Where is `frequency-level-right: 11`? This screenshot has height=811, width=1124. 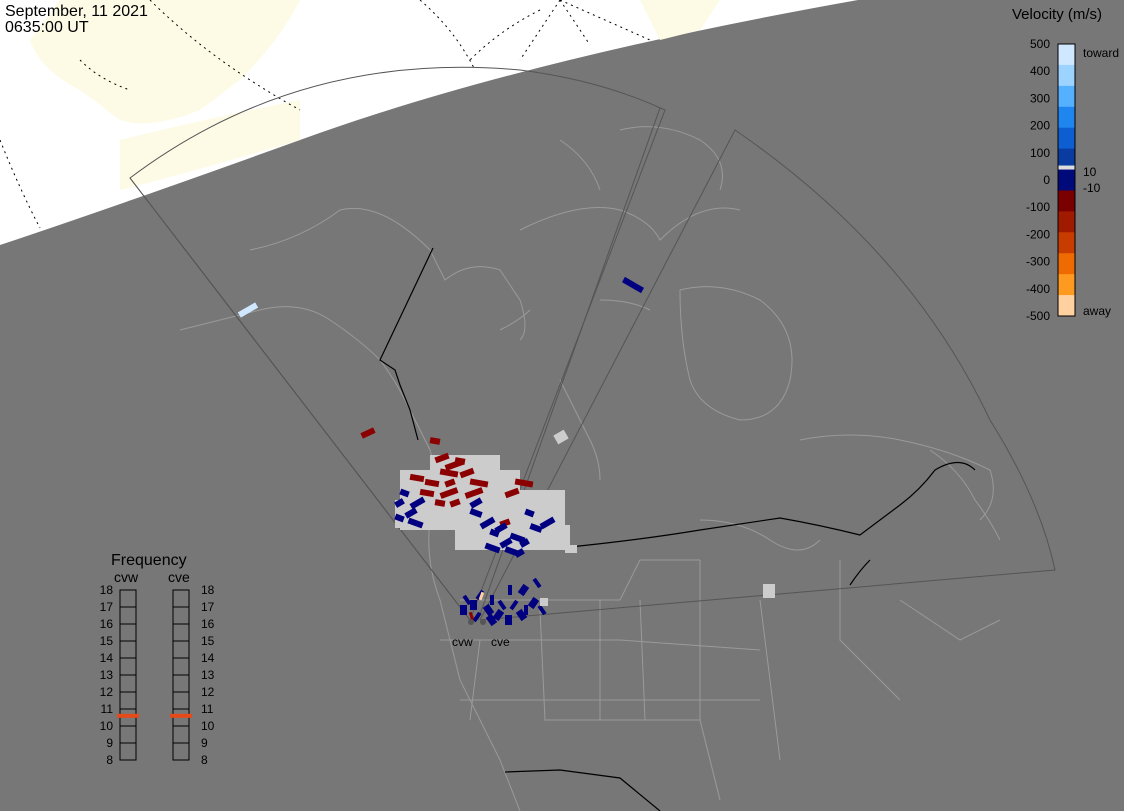
frequency-level-right: 11 is located at coordinates (207, 709).